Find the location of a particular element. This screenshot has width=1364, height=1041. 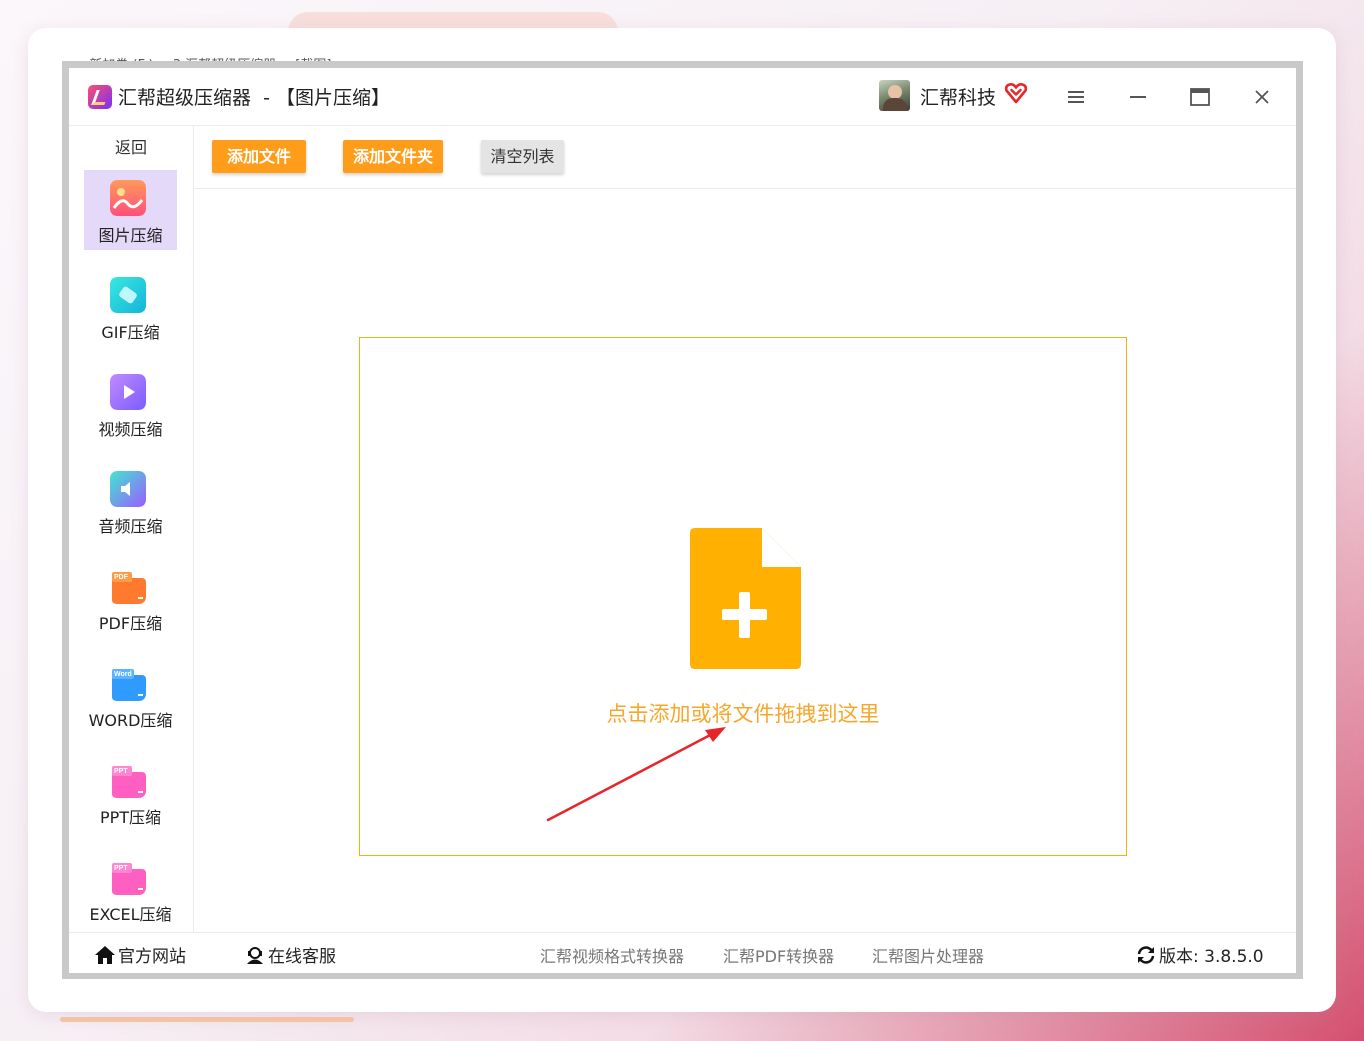

sidebar-item-label: 音频压缩 is located at coordinates (130, 526).